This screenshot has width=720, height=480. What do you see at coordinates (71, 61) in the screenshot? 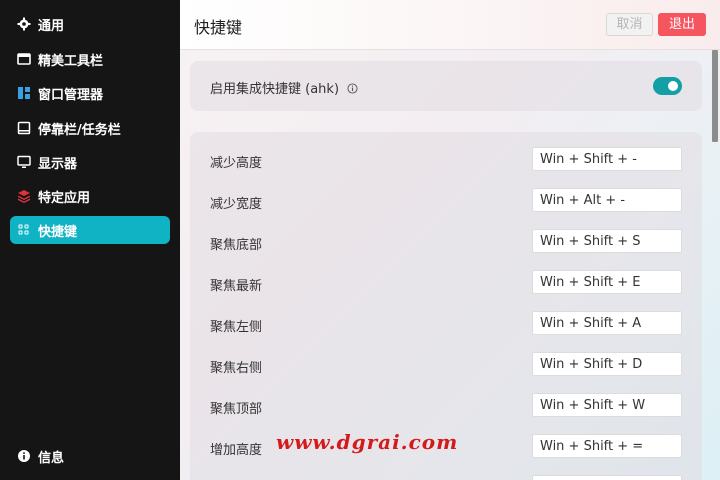
I see `sidebar-item-label: 精美工具栏` at bounding box center [71, 61].